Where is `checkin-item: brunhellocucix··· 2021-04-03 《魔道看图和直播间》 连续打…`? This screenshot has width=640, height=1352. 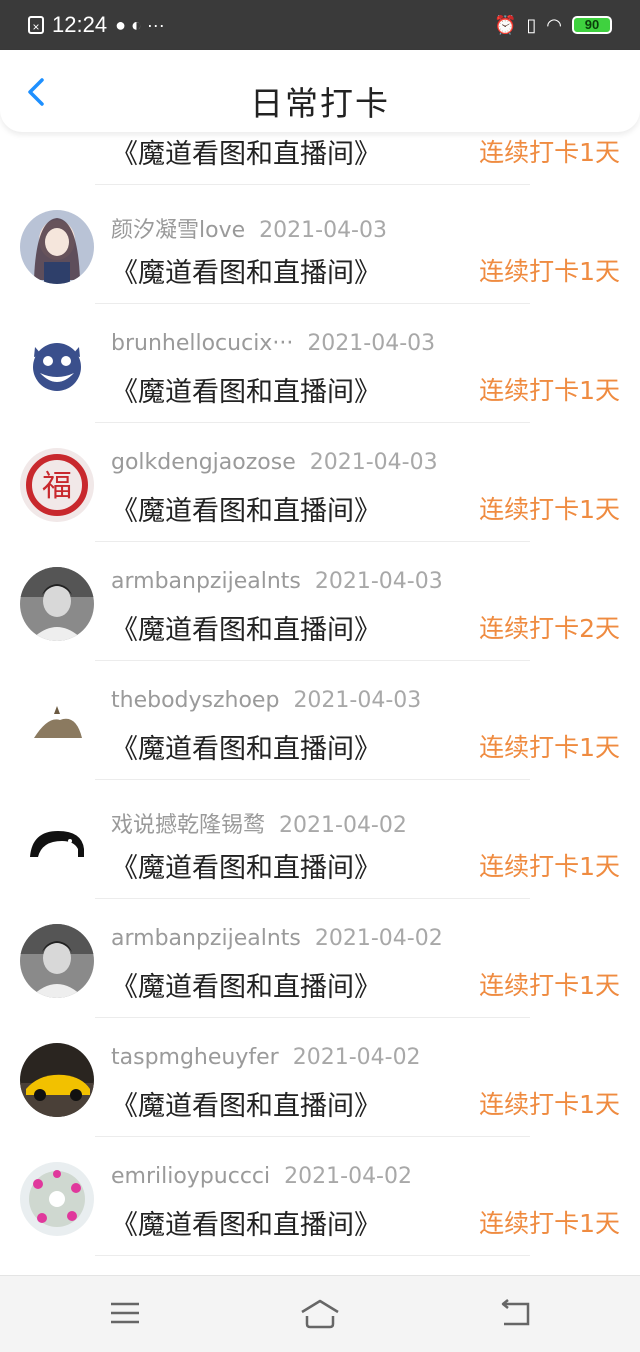 checkin-item: brunhellocucix··· 2021-04-03 《魔道看图和直播间》 连续打… is located at coordinates (320, 363).